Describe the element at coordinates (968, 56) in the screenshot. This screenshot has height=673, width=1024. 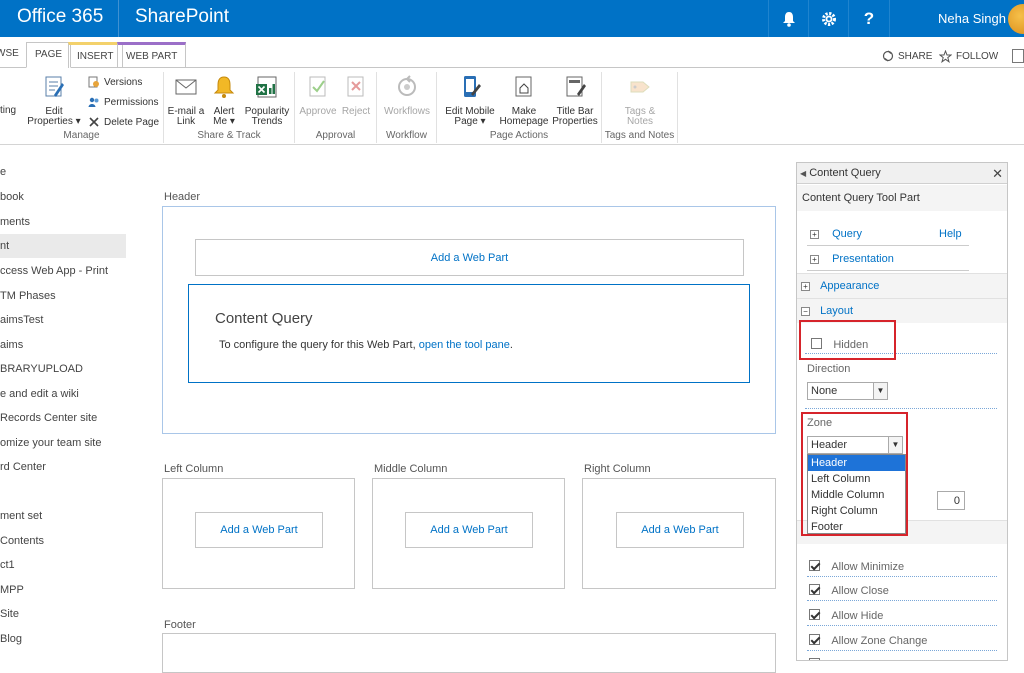
I see `follow-button: FOLLOW` at that location.